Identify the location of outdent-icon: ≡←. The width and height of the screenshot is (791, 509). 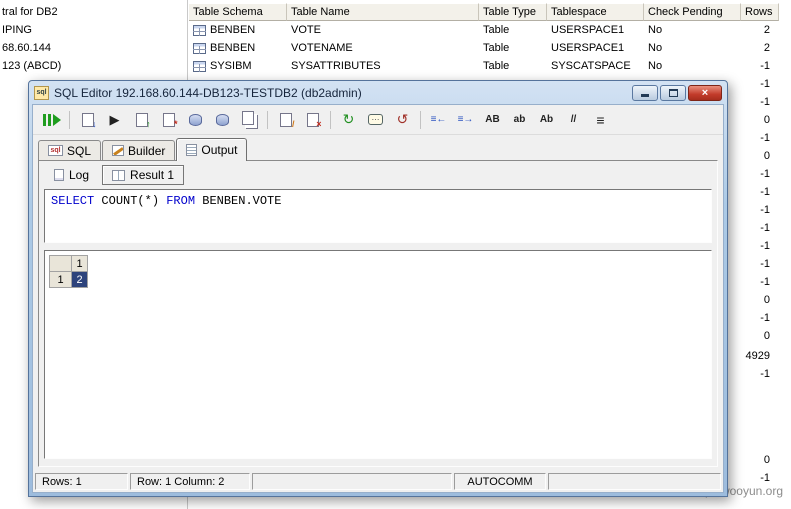
(438, 119).